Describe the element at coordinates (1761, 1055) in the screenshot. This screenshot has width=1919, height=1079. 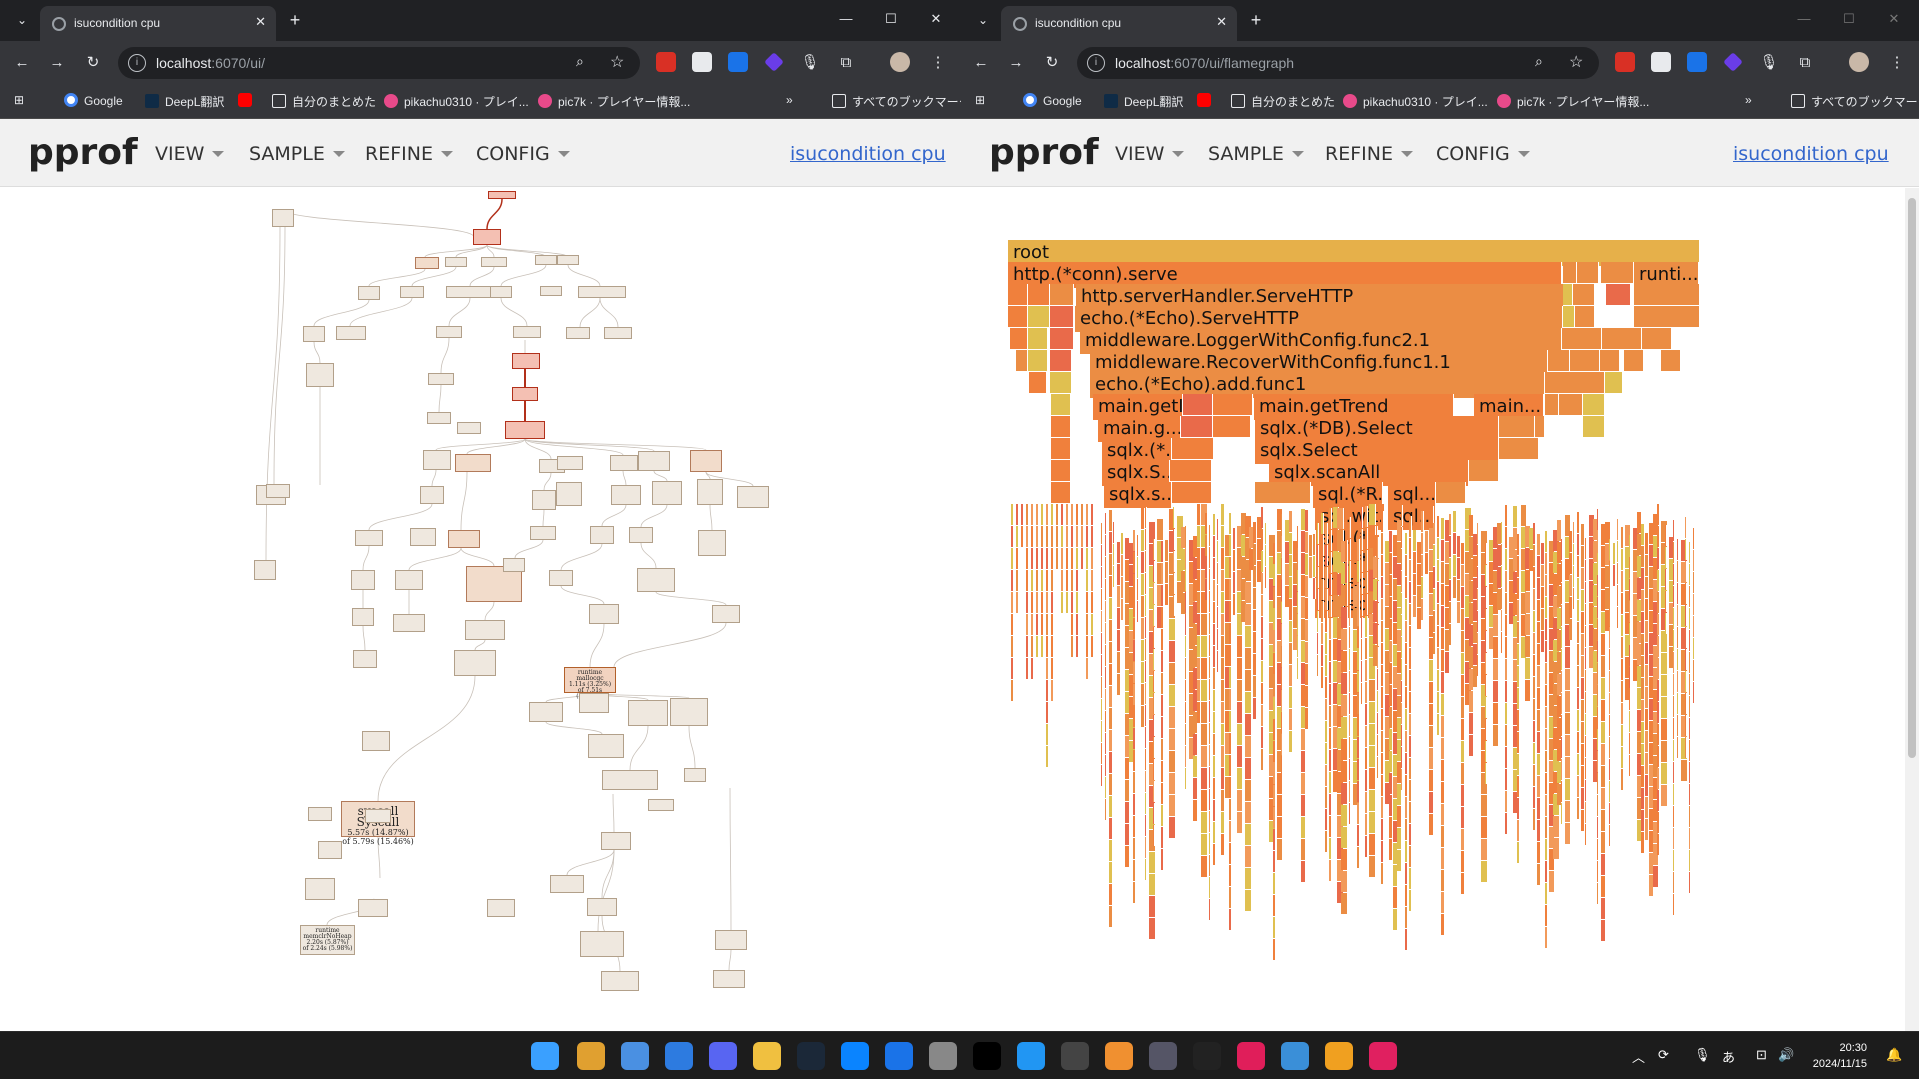
I see `network-icon: ⊡` at that location.